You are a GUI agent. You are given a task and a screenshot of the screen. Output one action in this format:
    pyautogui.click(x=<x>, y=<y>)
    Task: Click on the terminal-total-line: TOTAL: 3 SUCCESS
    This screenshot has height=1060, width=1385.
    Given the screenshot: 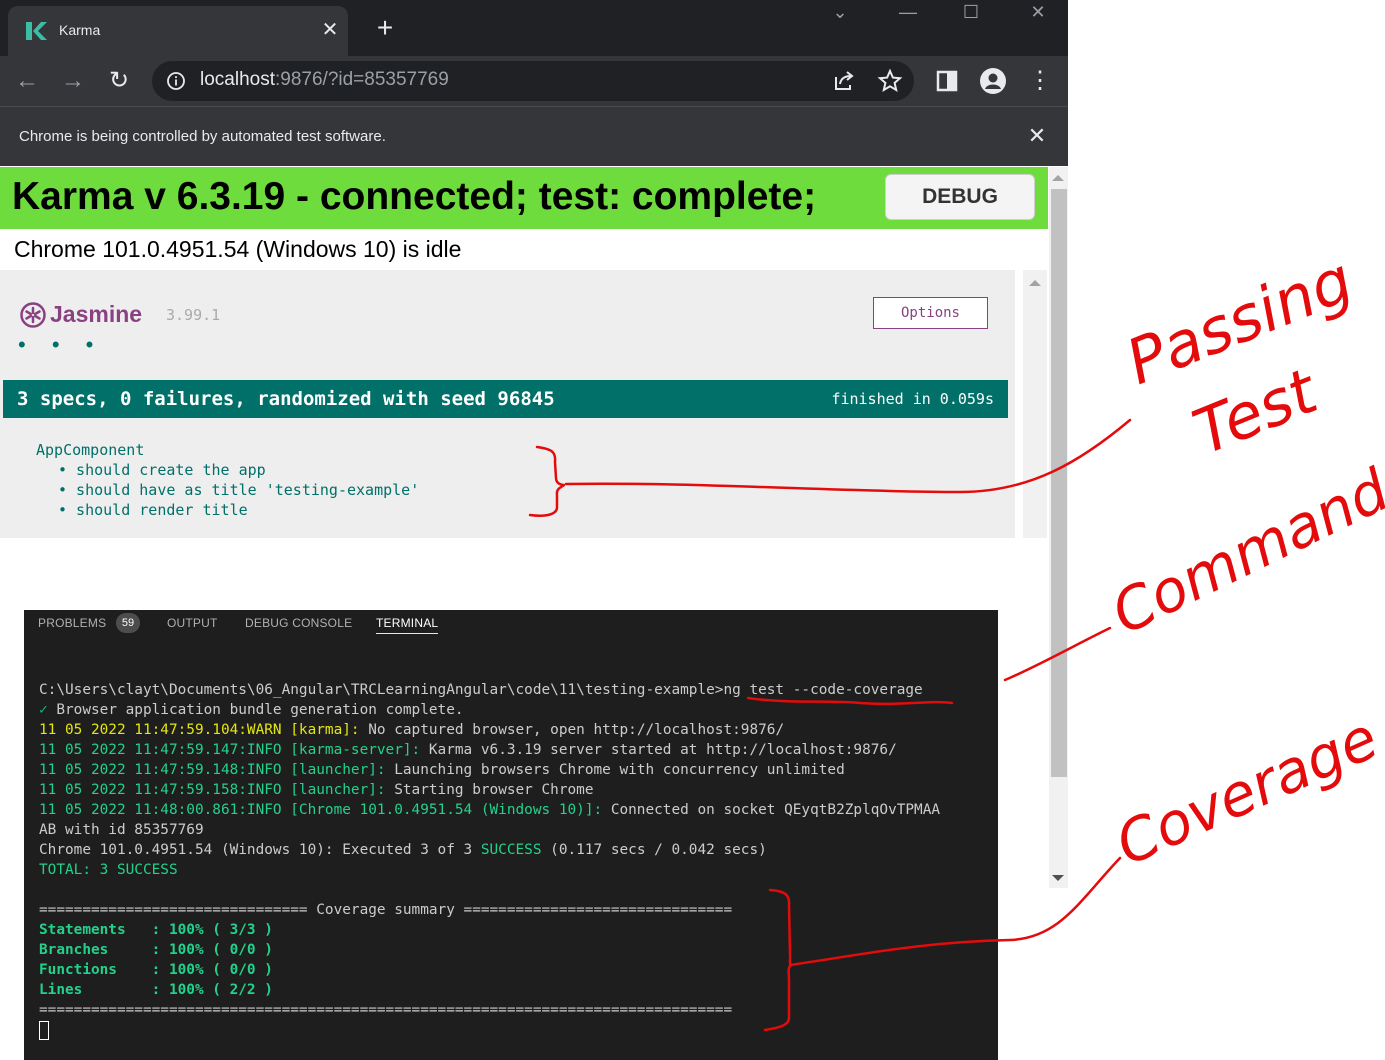 What is the action you would take?
    pyautogui.click(x=108, y=870)
    